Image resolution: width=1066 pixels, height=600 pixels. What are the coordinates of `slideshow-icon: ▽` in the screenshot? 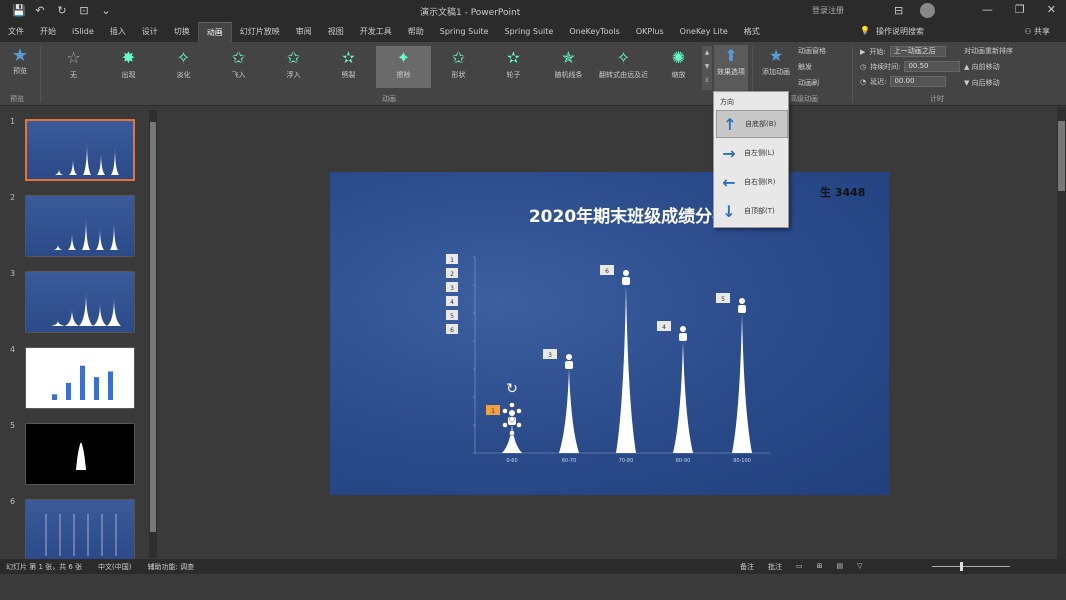 It's located at (859, 567).